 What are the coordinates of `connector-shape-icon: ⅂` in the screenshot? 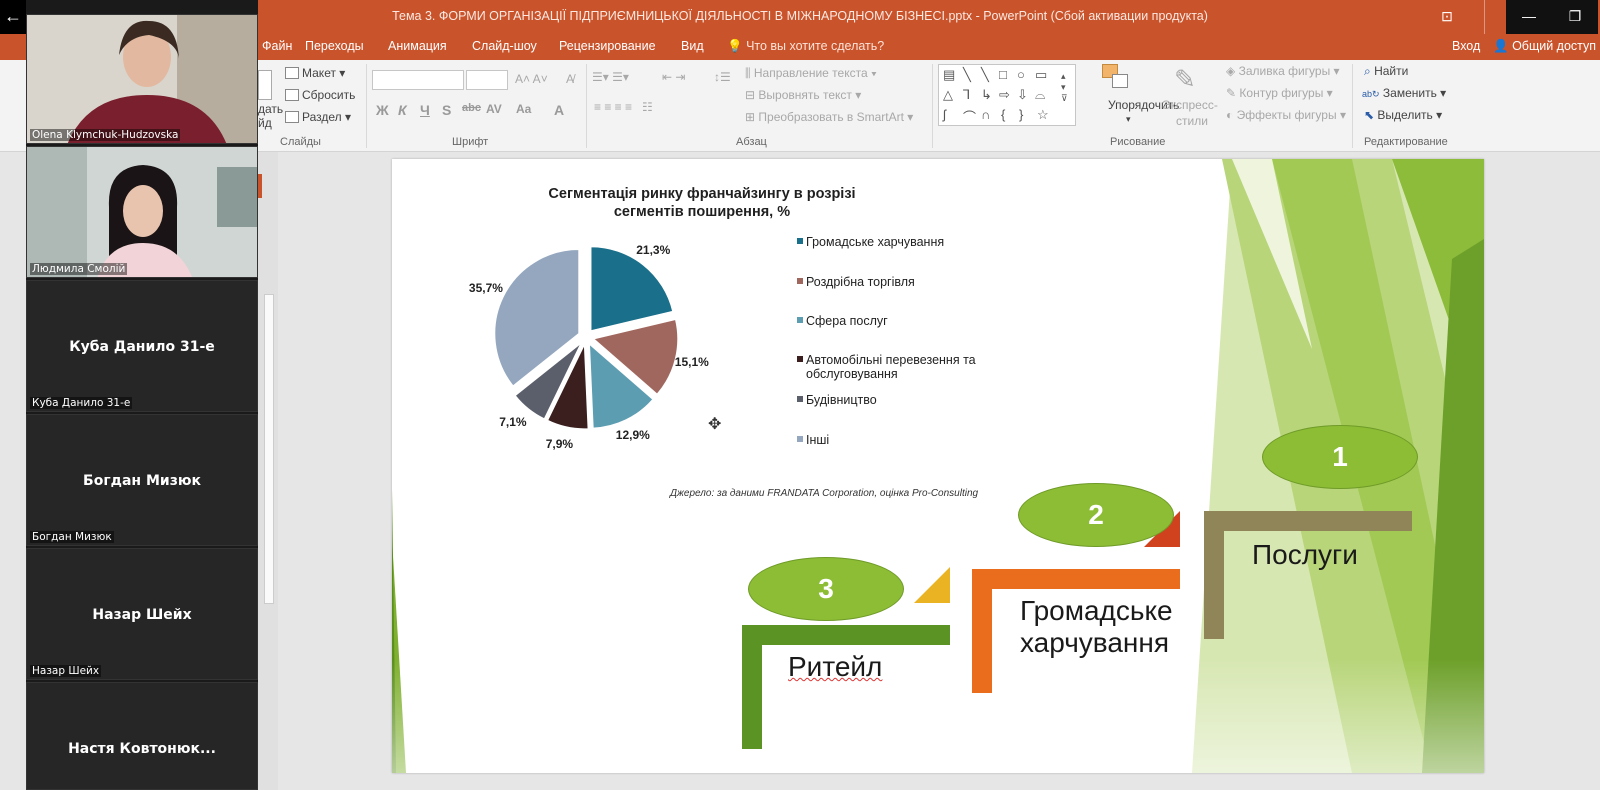 It's located at (966, 95).